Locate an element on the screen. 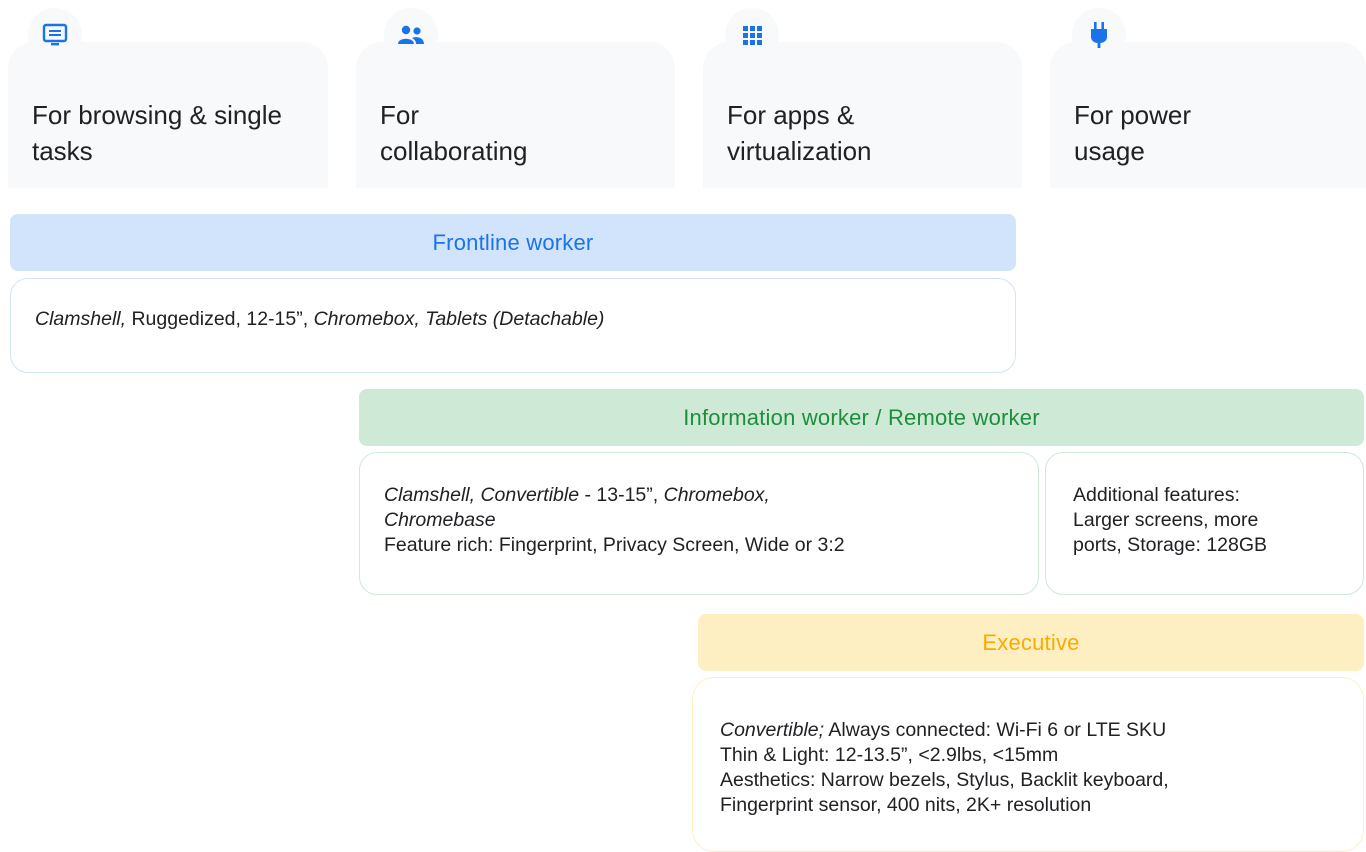  category-label: For browsing & single tasks is located at coordinates (157, 133).